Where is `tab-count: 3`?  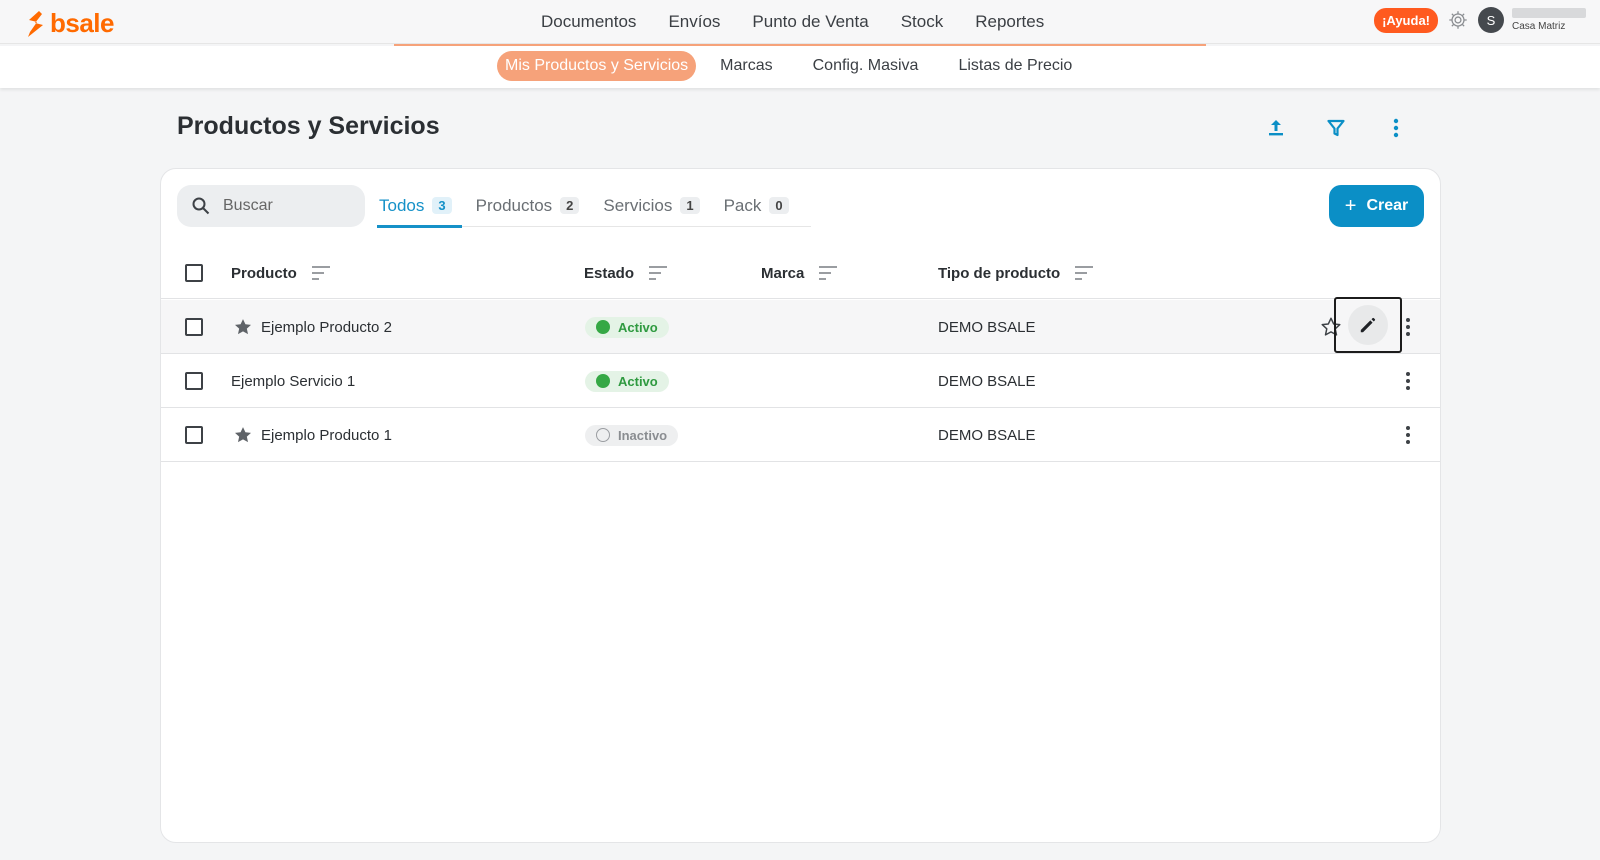 tab-count: 3 is located at coordinates (442, 205).